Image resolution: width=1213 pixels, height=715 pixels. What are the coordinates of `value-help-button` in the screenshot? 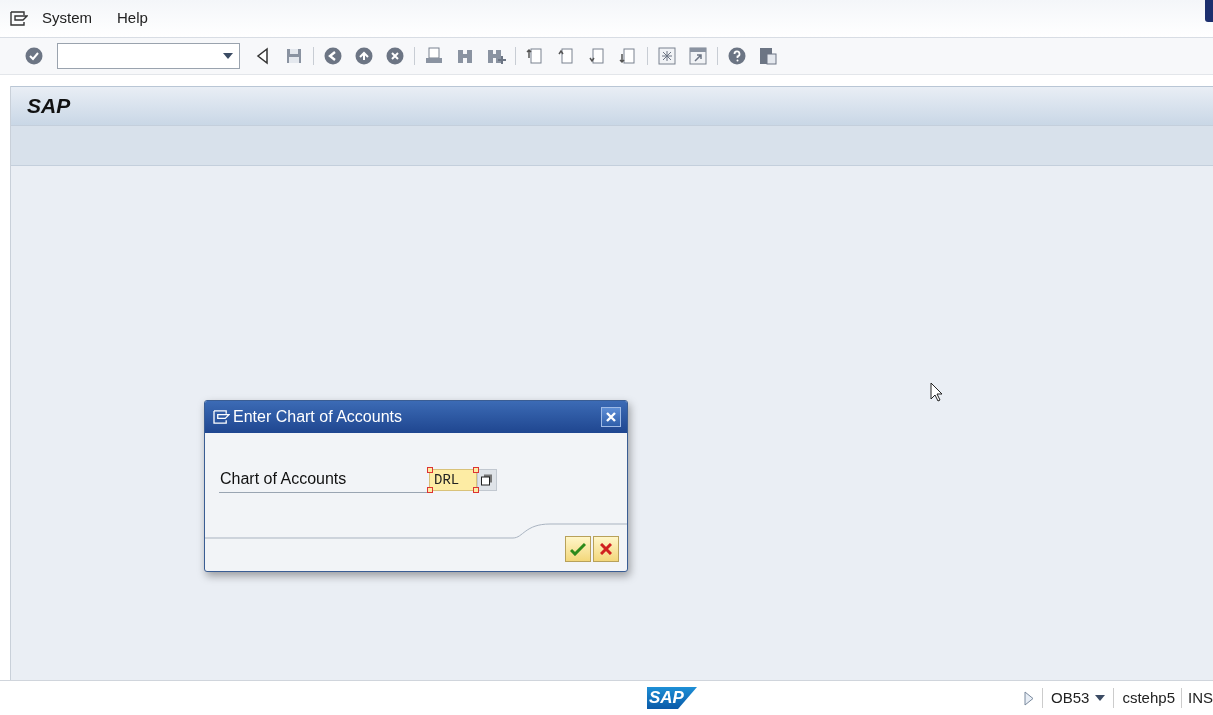 It's located at (487, 480).